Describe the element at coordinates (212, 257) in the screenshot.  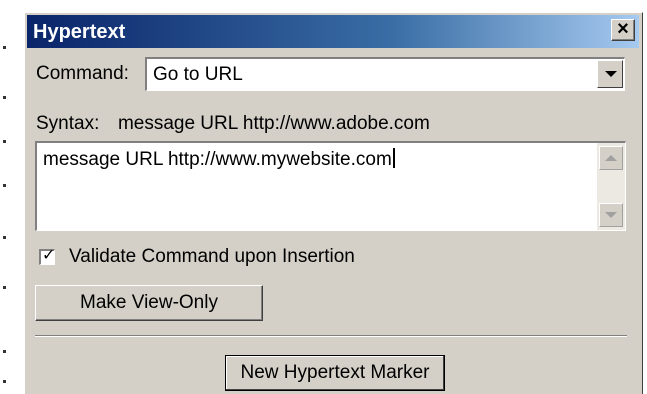
I see `validate-label: Validate Command upon Insertion` at that location.